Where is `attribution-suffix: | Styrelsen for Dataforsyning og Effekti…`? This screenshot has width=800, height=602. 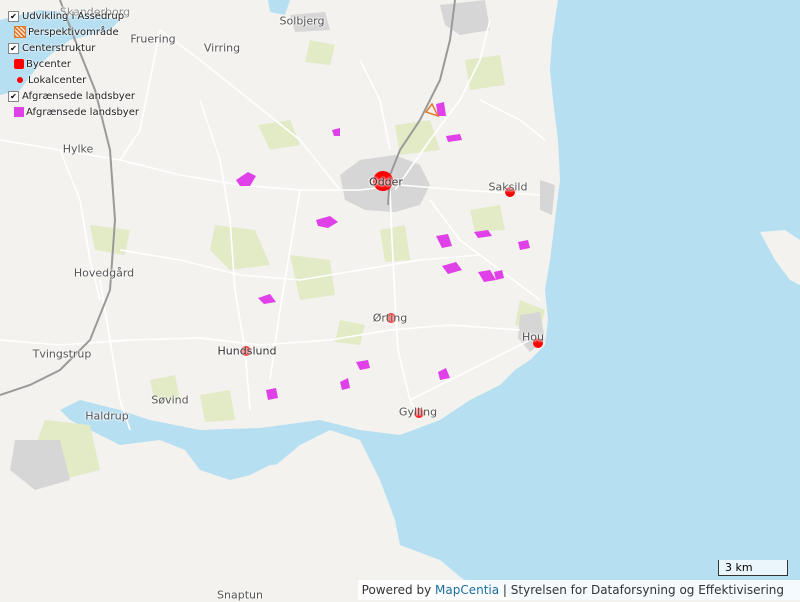 attribution-suffix: | Styrelsen for Dataforsyning og Effekti… is located at coordinates (641, 590).